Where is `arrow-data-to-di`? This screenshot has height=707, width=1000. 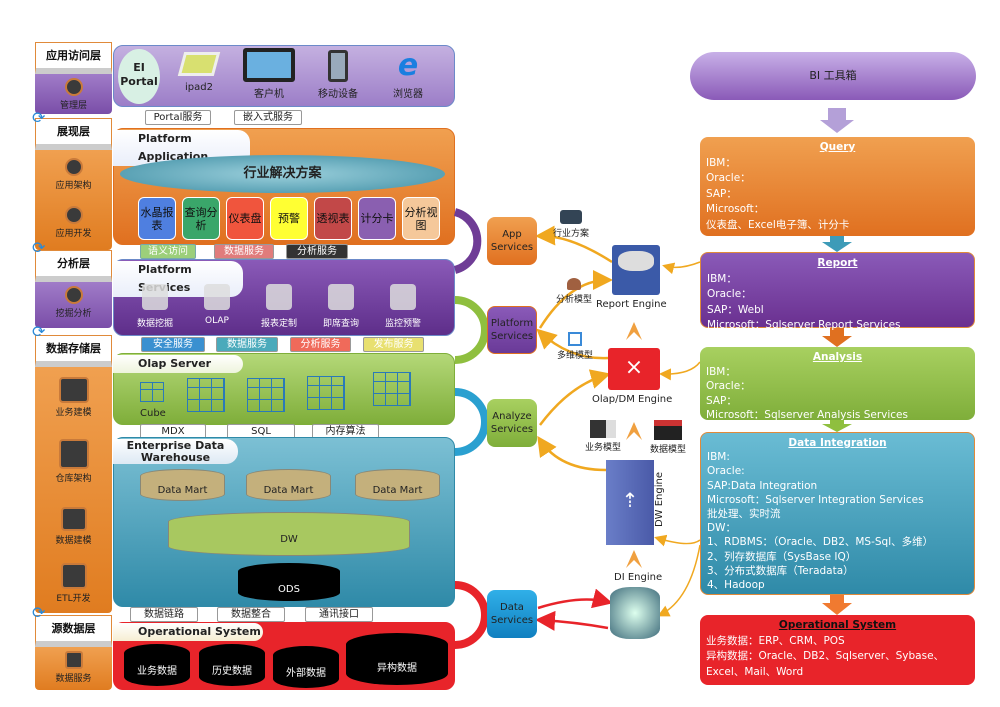
arrow-data-to-di is located at coordinates (575, 599).